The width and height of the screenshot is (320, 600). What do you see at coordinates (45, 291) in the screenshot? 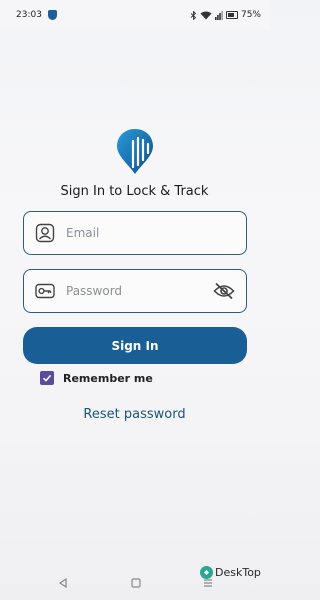
I see `key-icon` at bounding box center [45, 291].